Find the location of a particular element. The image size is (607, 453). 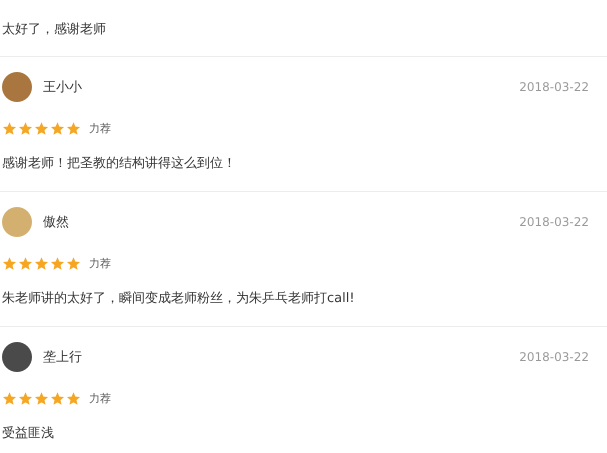

user-name: 傲然 is located at coordinates (56, 222).